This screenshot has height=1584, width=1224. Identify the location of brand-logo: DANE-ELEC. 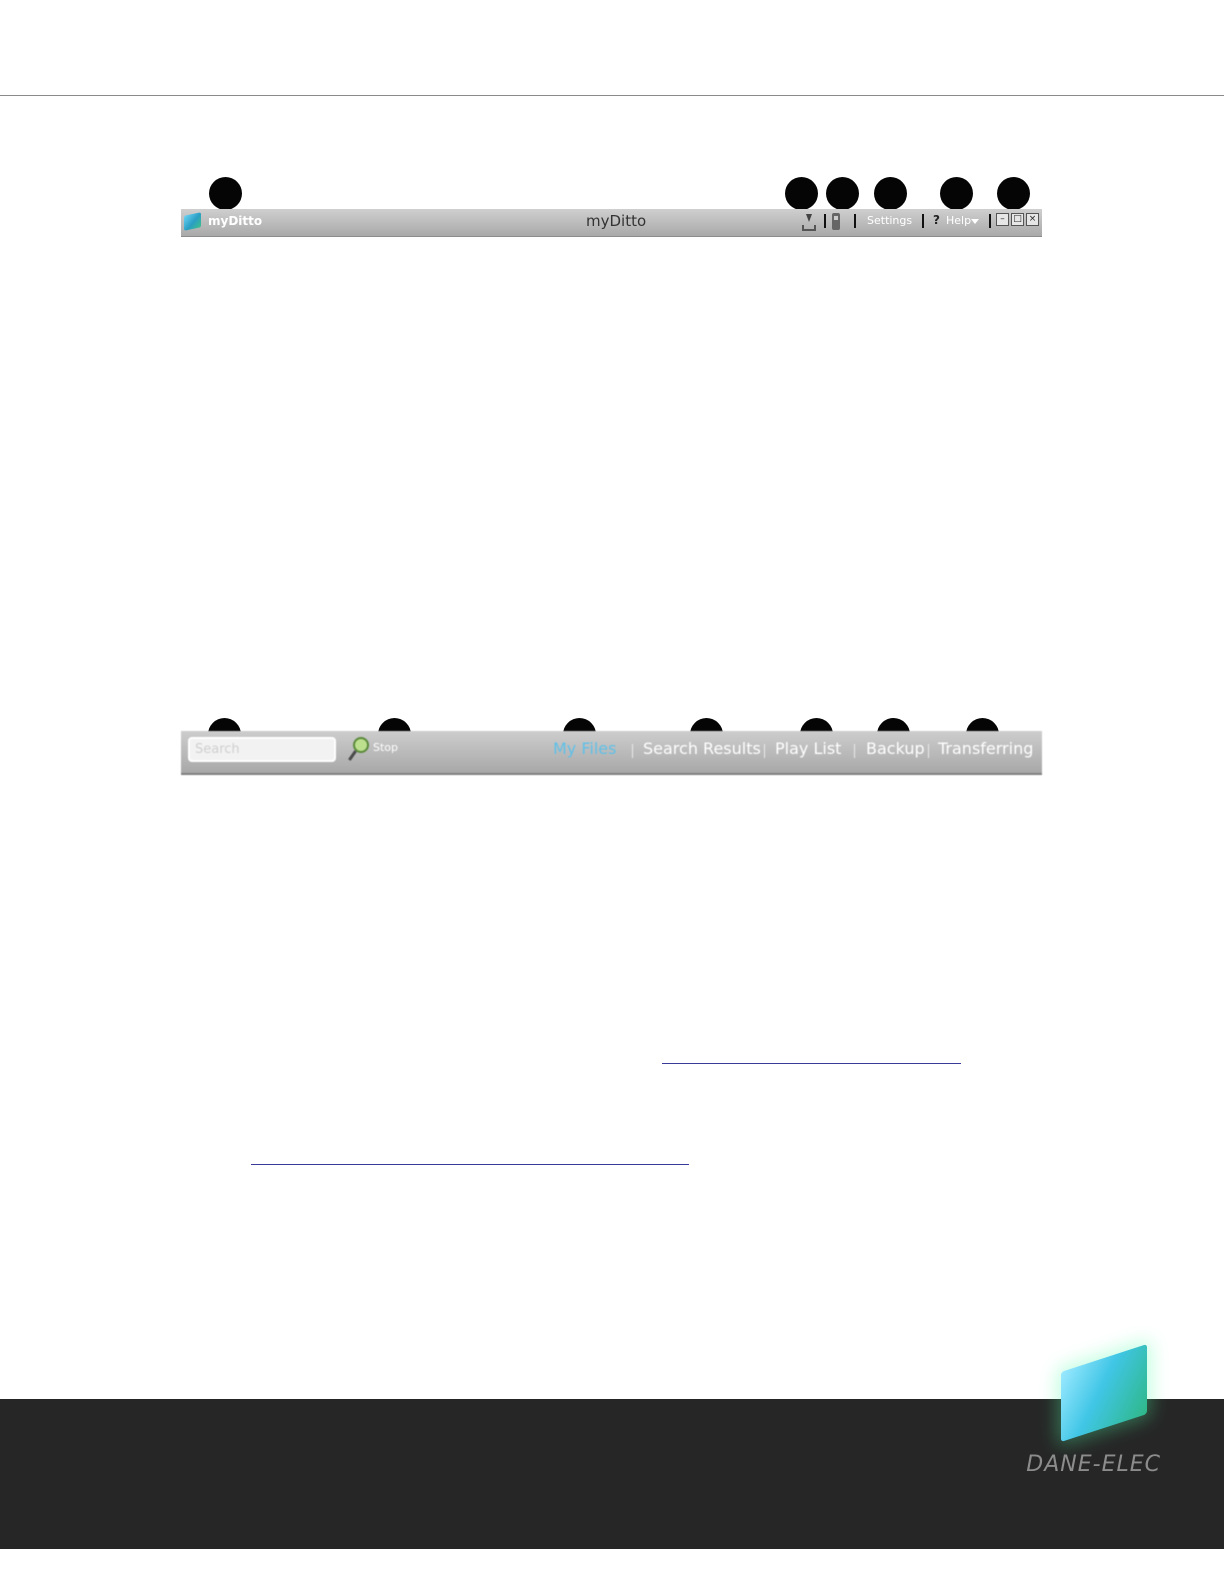
(1090, 1427).